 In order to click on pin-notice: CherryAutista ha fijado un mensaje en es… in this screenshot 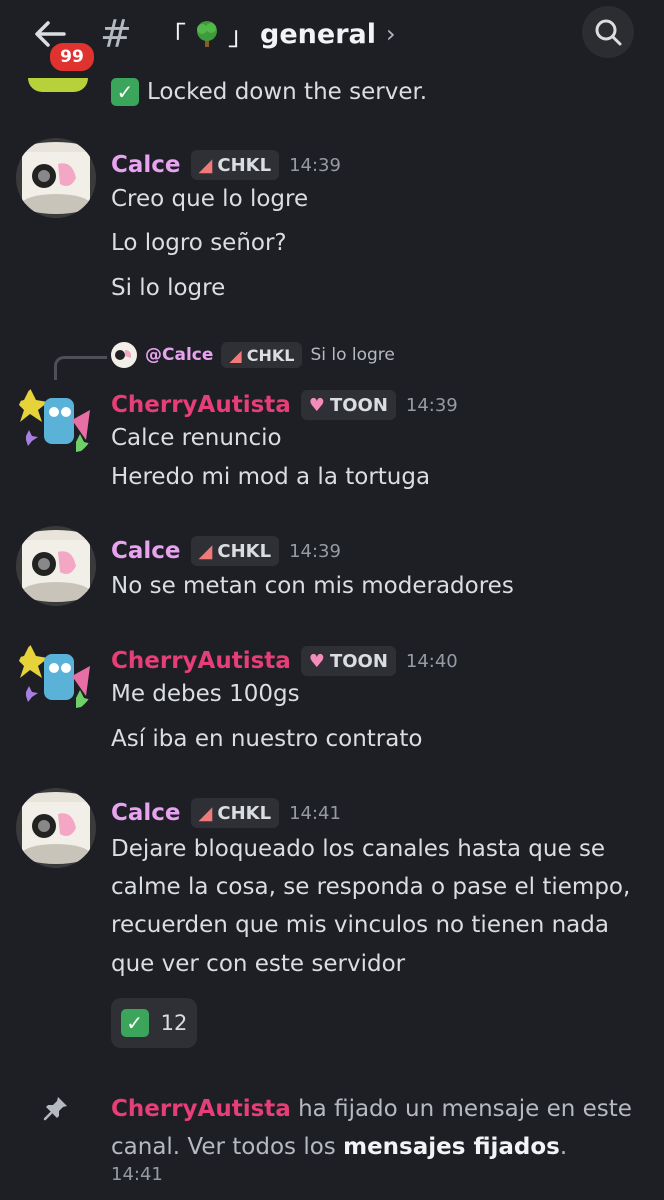, I will do `click(381, 1128)`.